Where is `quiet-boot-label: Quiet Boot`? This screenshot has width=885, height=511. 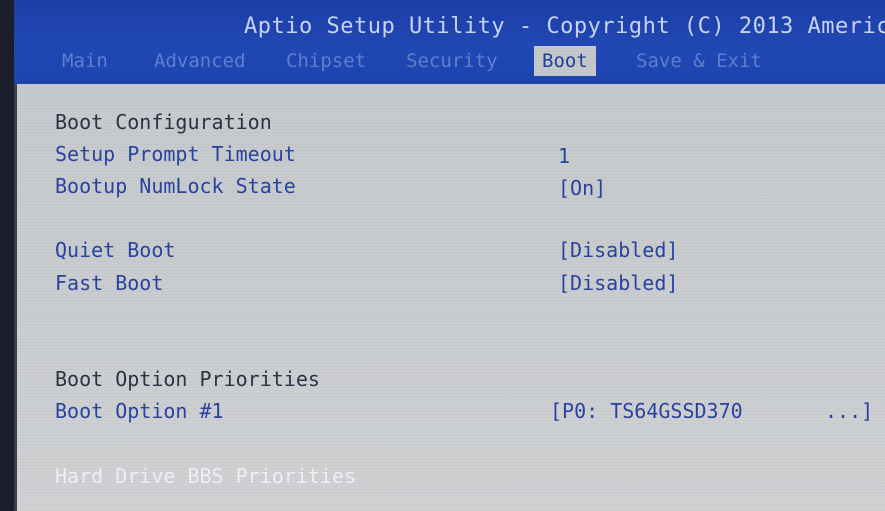 quiet-boot-label: Quiet Boot is located at coordinates (115, 250).